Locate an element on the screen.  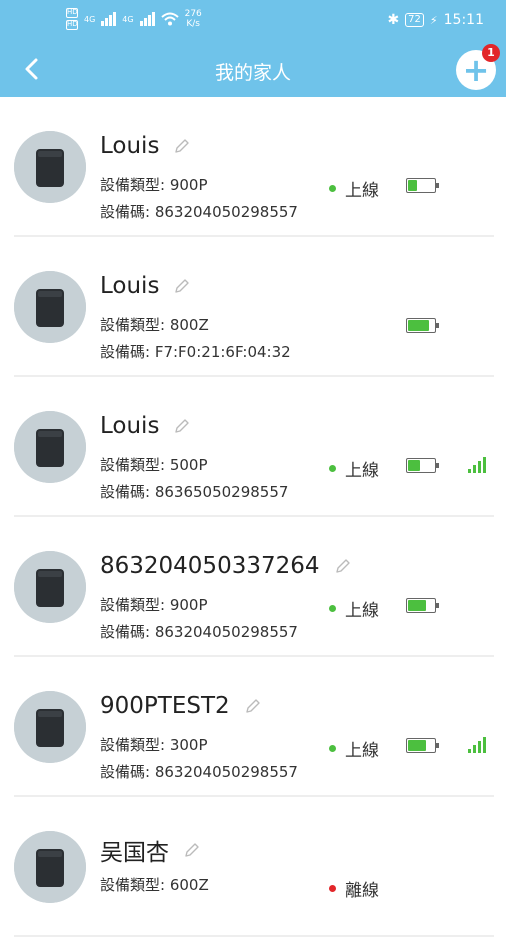
device-name-line: 863204050337264 is located at coordinates (226, 566).